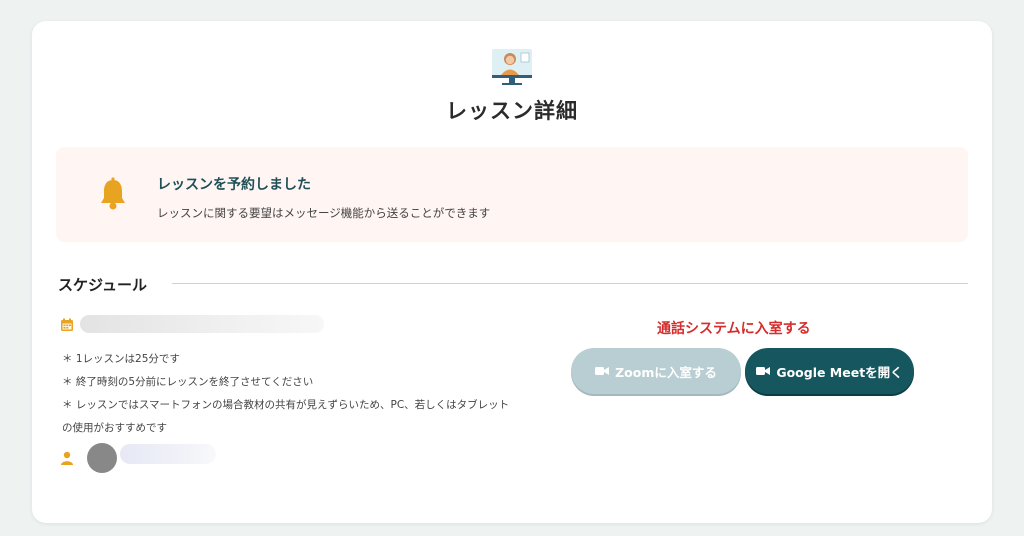 The width and height of the screenshot is (1024, 536). What do you see at coordinates (202, 324) in the screenshot?
I see `lesson-date-blurred` at bounding box center [202, 324].